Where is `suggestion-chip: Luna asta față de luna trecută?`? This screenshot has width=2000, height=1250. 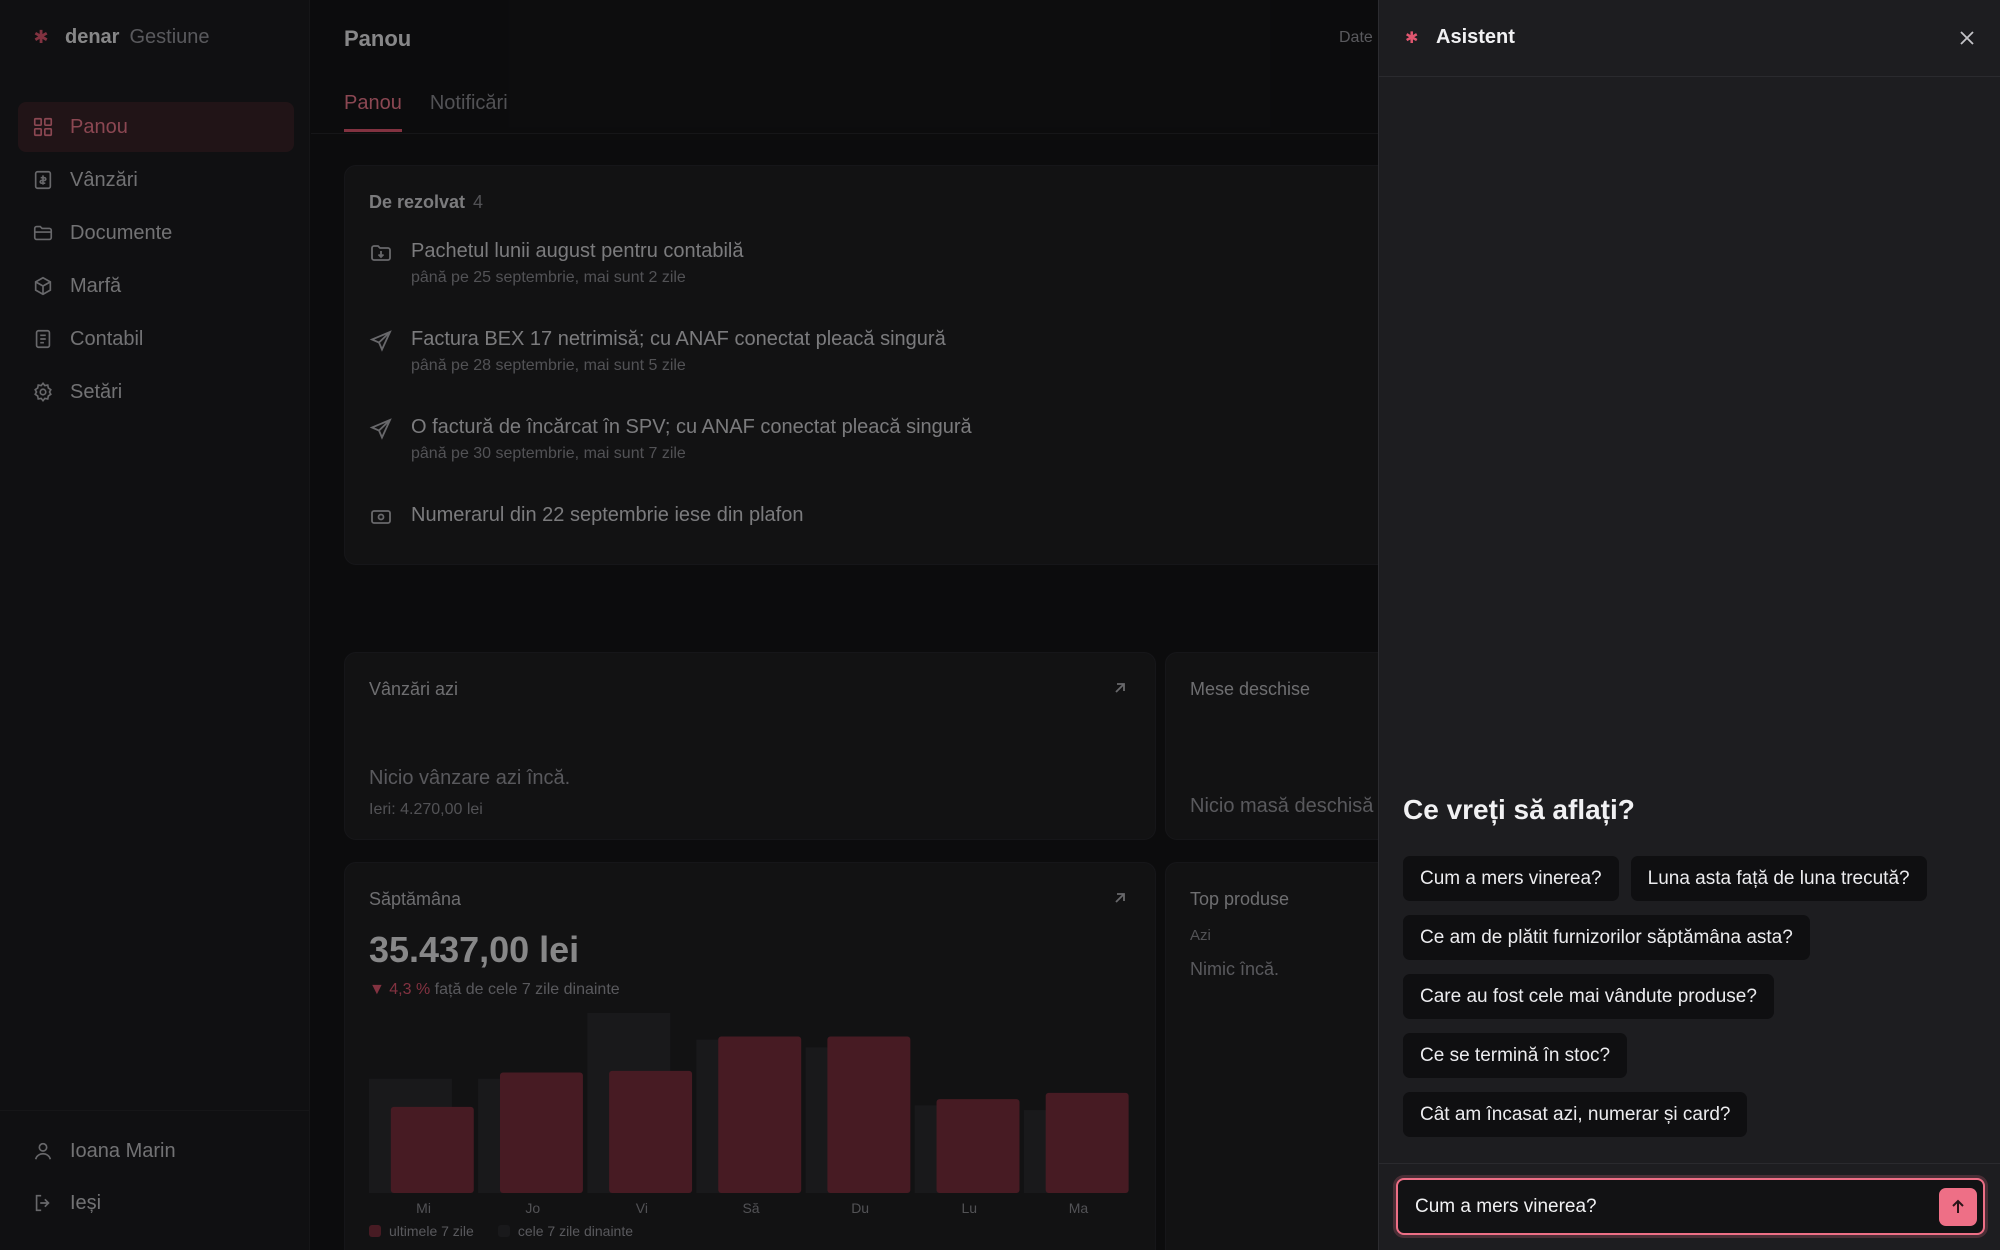 suggestion-chip: Luna asta față de luna trecută? is located at coordinates (1778, 878).